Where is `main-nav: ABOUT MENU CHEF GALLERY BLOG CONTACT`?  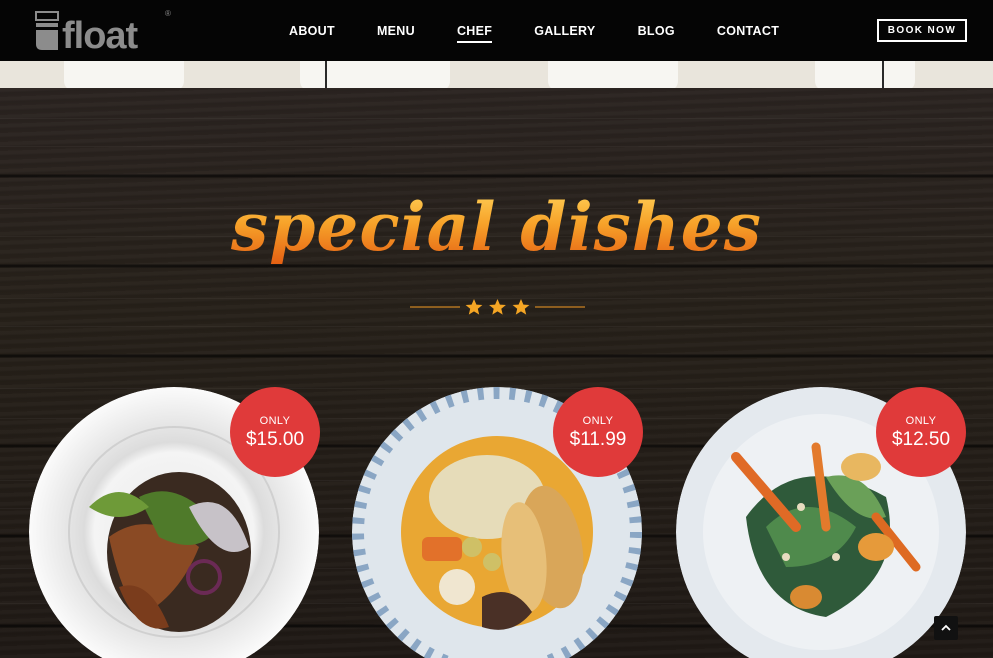 main-nav: ABOUT MENU CHEF GALLERY BLOG CONTACT is located at coordinates (534, 30).